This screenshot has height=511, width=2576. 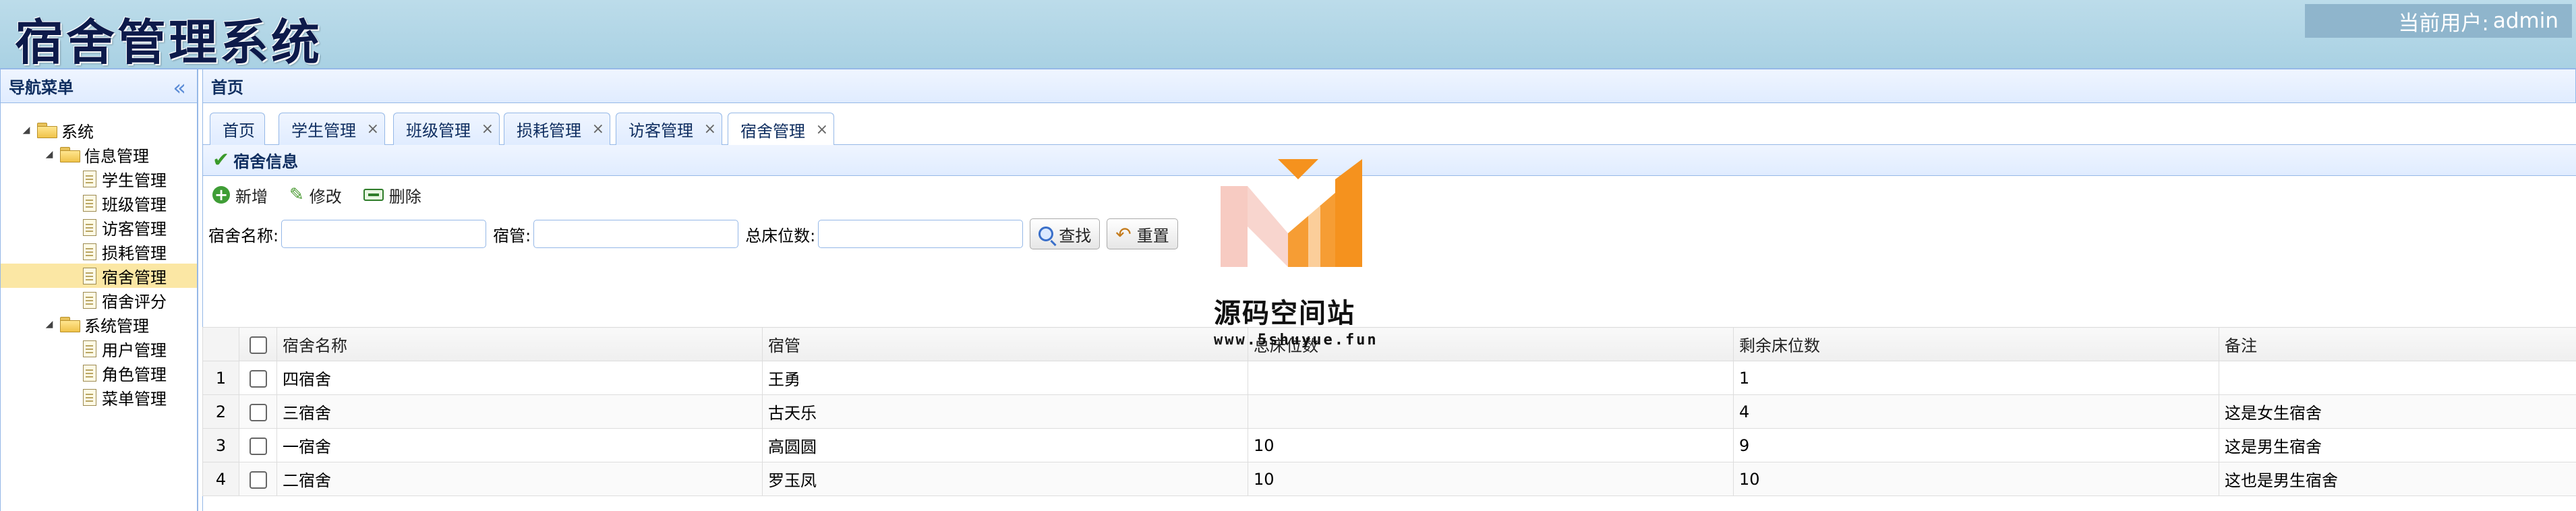 What do you see at coordinates (117, 326) in the screenshot?
I see `nav-tree-label: 系统管理` at bounding box center [117, 326].